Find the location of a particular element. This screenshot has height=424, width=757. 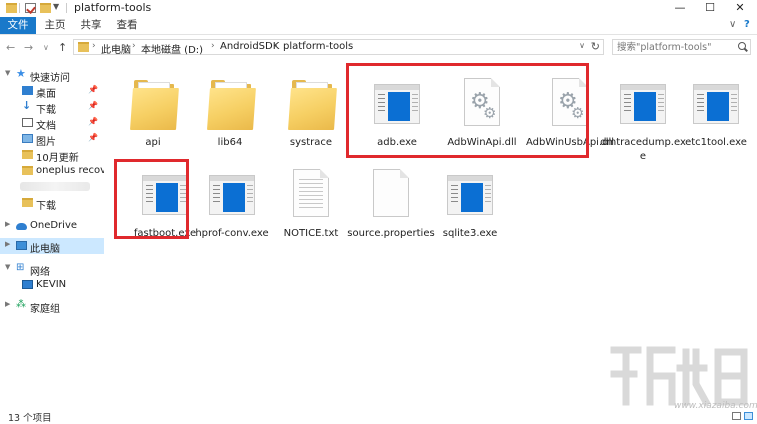

file-item-notice-txt: NOTICE.txt is located at coordinates (311, 204).